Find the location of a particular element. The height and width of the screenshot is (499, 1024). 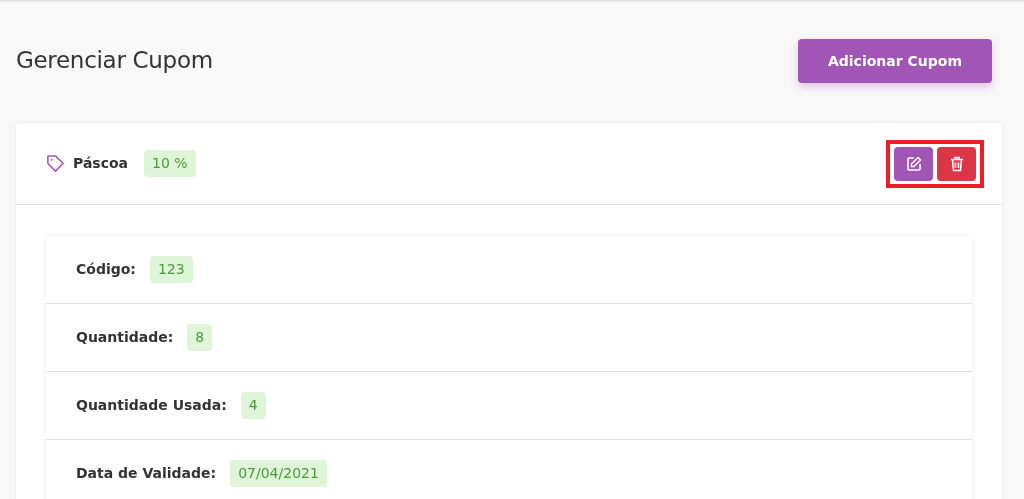

field-label: Data de Validade: is located at coordinates (146, 473).